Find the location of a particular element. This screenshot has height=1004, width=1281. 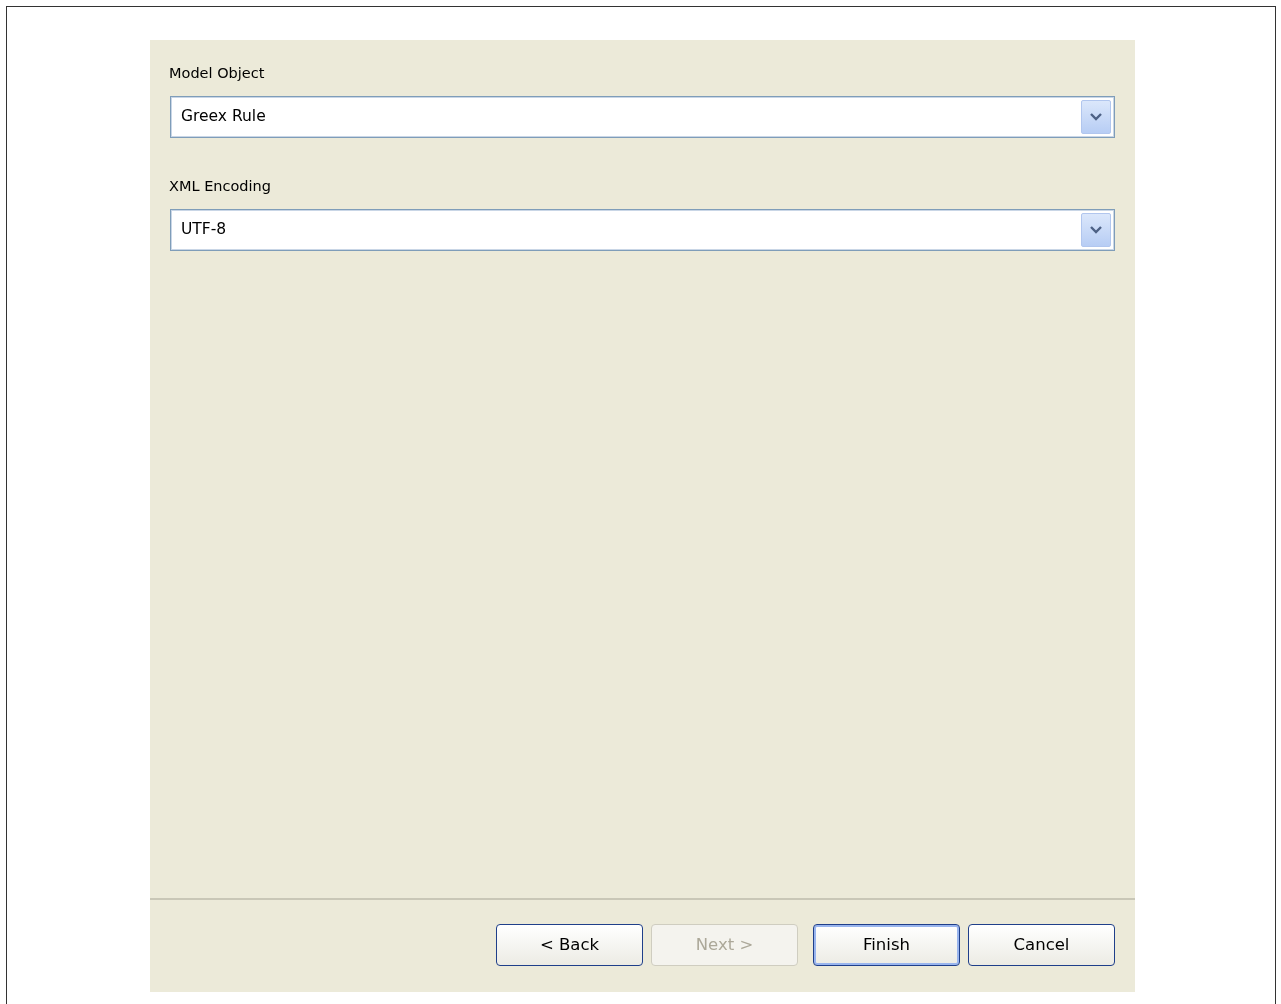

wizard-button: < Back is located at coordinates (569, 945).